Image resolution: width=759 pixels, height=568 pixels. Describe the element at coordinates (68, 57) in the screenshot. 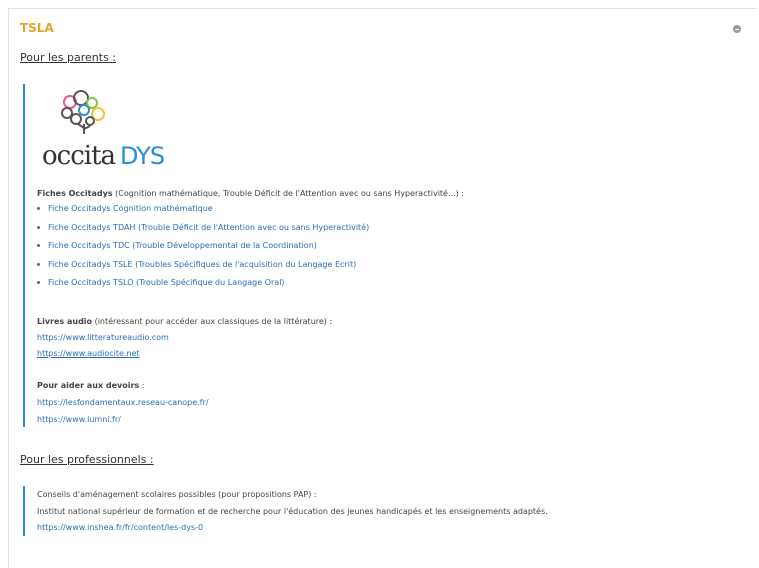

I see `parents-heading: Pour les parents :` at that location.